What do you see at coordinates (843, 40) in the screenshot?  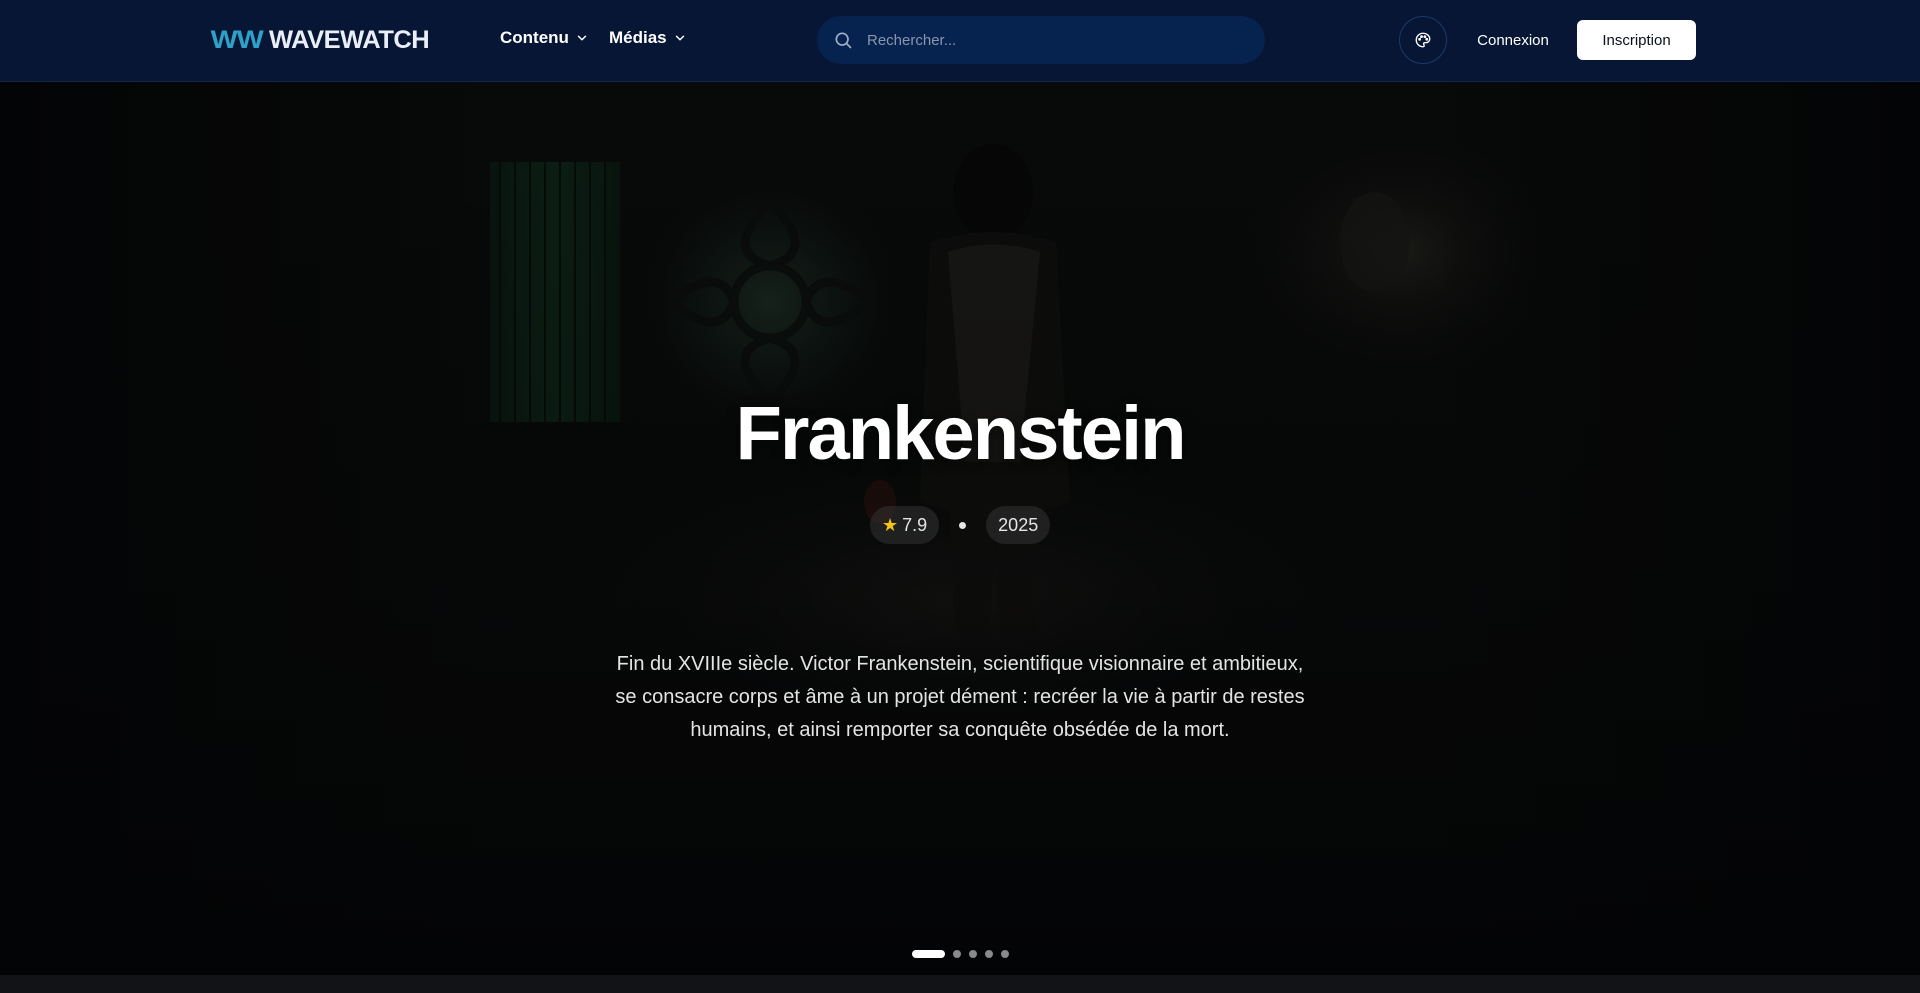 I see `search-icon` at bounding box center [843, 40].